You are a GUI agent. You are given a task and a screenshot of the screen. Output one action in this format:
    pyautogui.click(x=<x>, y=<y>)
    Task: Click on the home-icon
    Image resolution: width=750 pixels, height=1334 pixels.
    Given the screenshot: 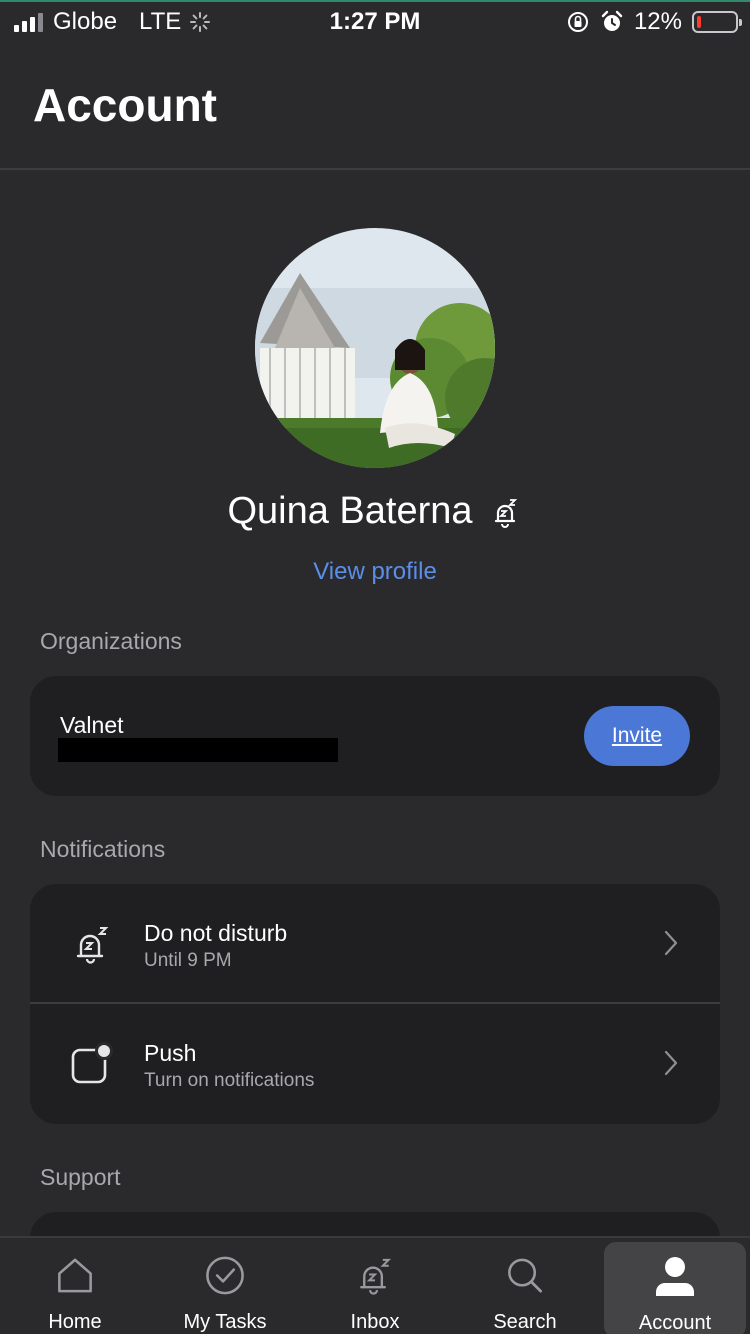 What is the action you would take?
    pyautogui.click(x=75, y=1275)
    